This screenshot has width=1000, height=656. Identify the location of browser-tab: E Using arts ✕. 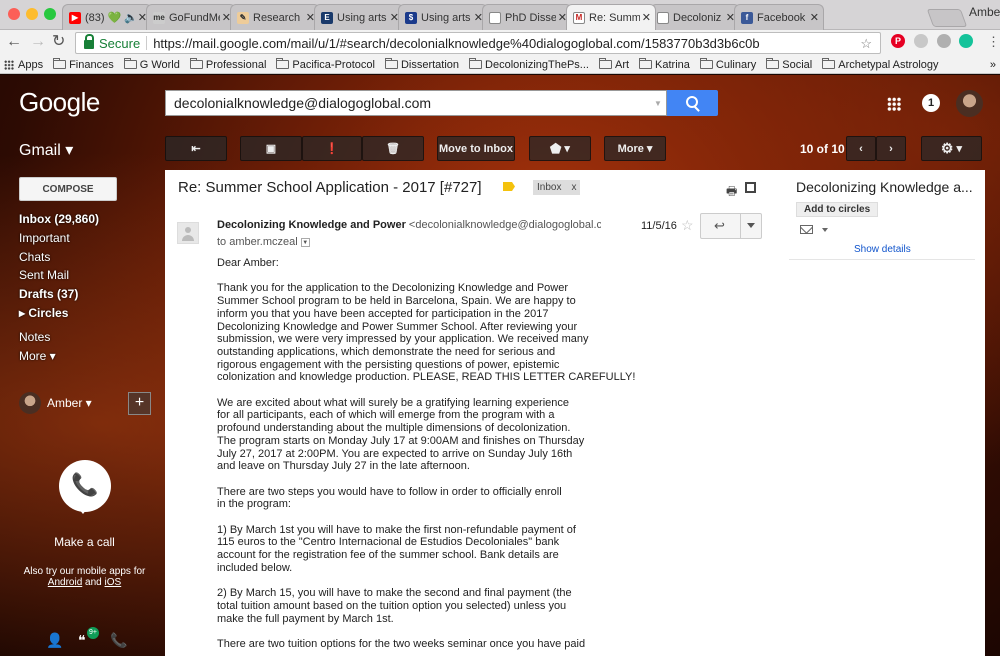
(359, 17).